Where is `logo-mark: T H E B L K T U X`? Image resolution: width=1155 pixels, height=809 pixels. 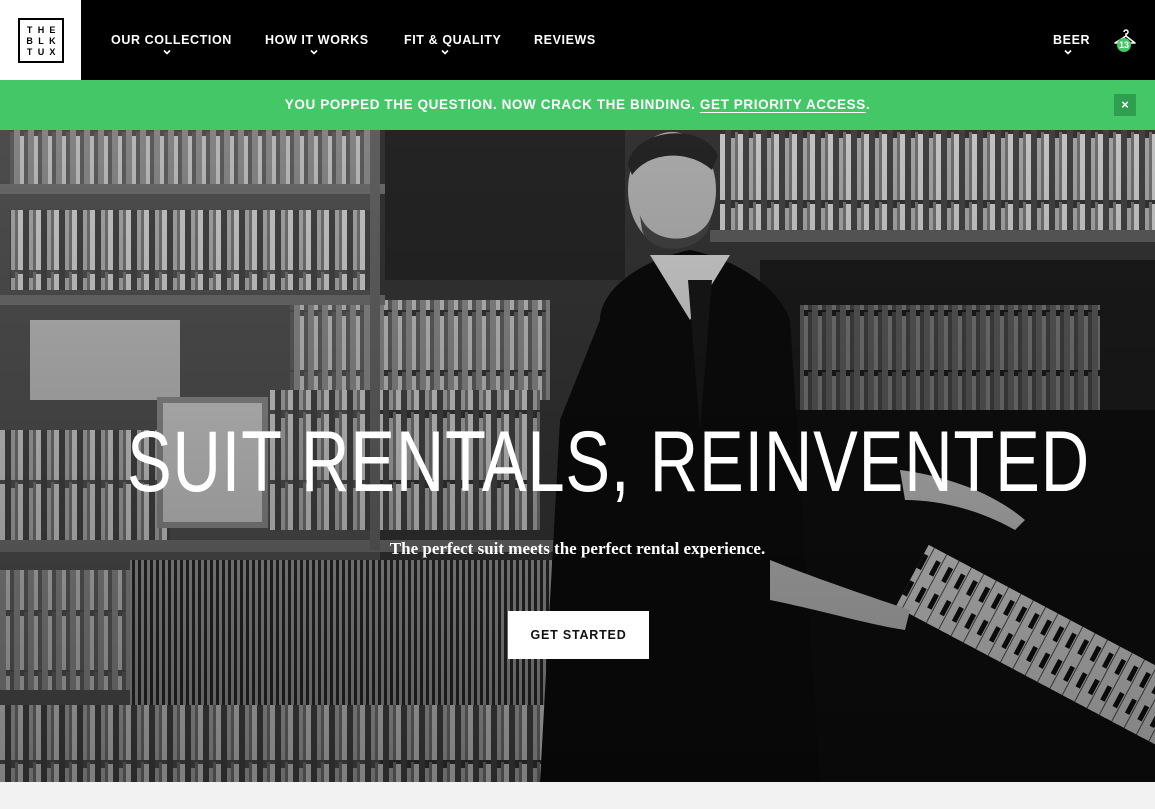 logo-mark: T H E B L K T U X is located at coordinates (41, 40).